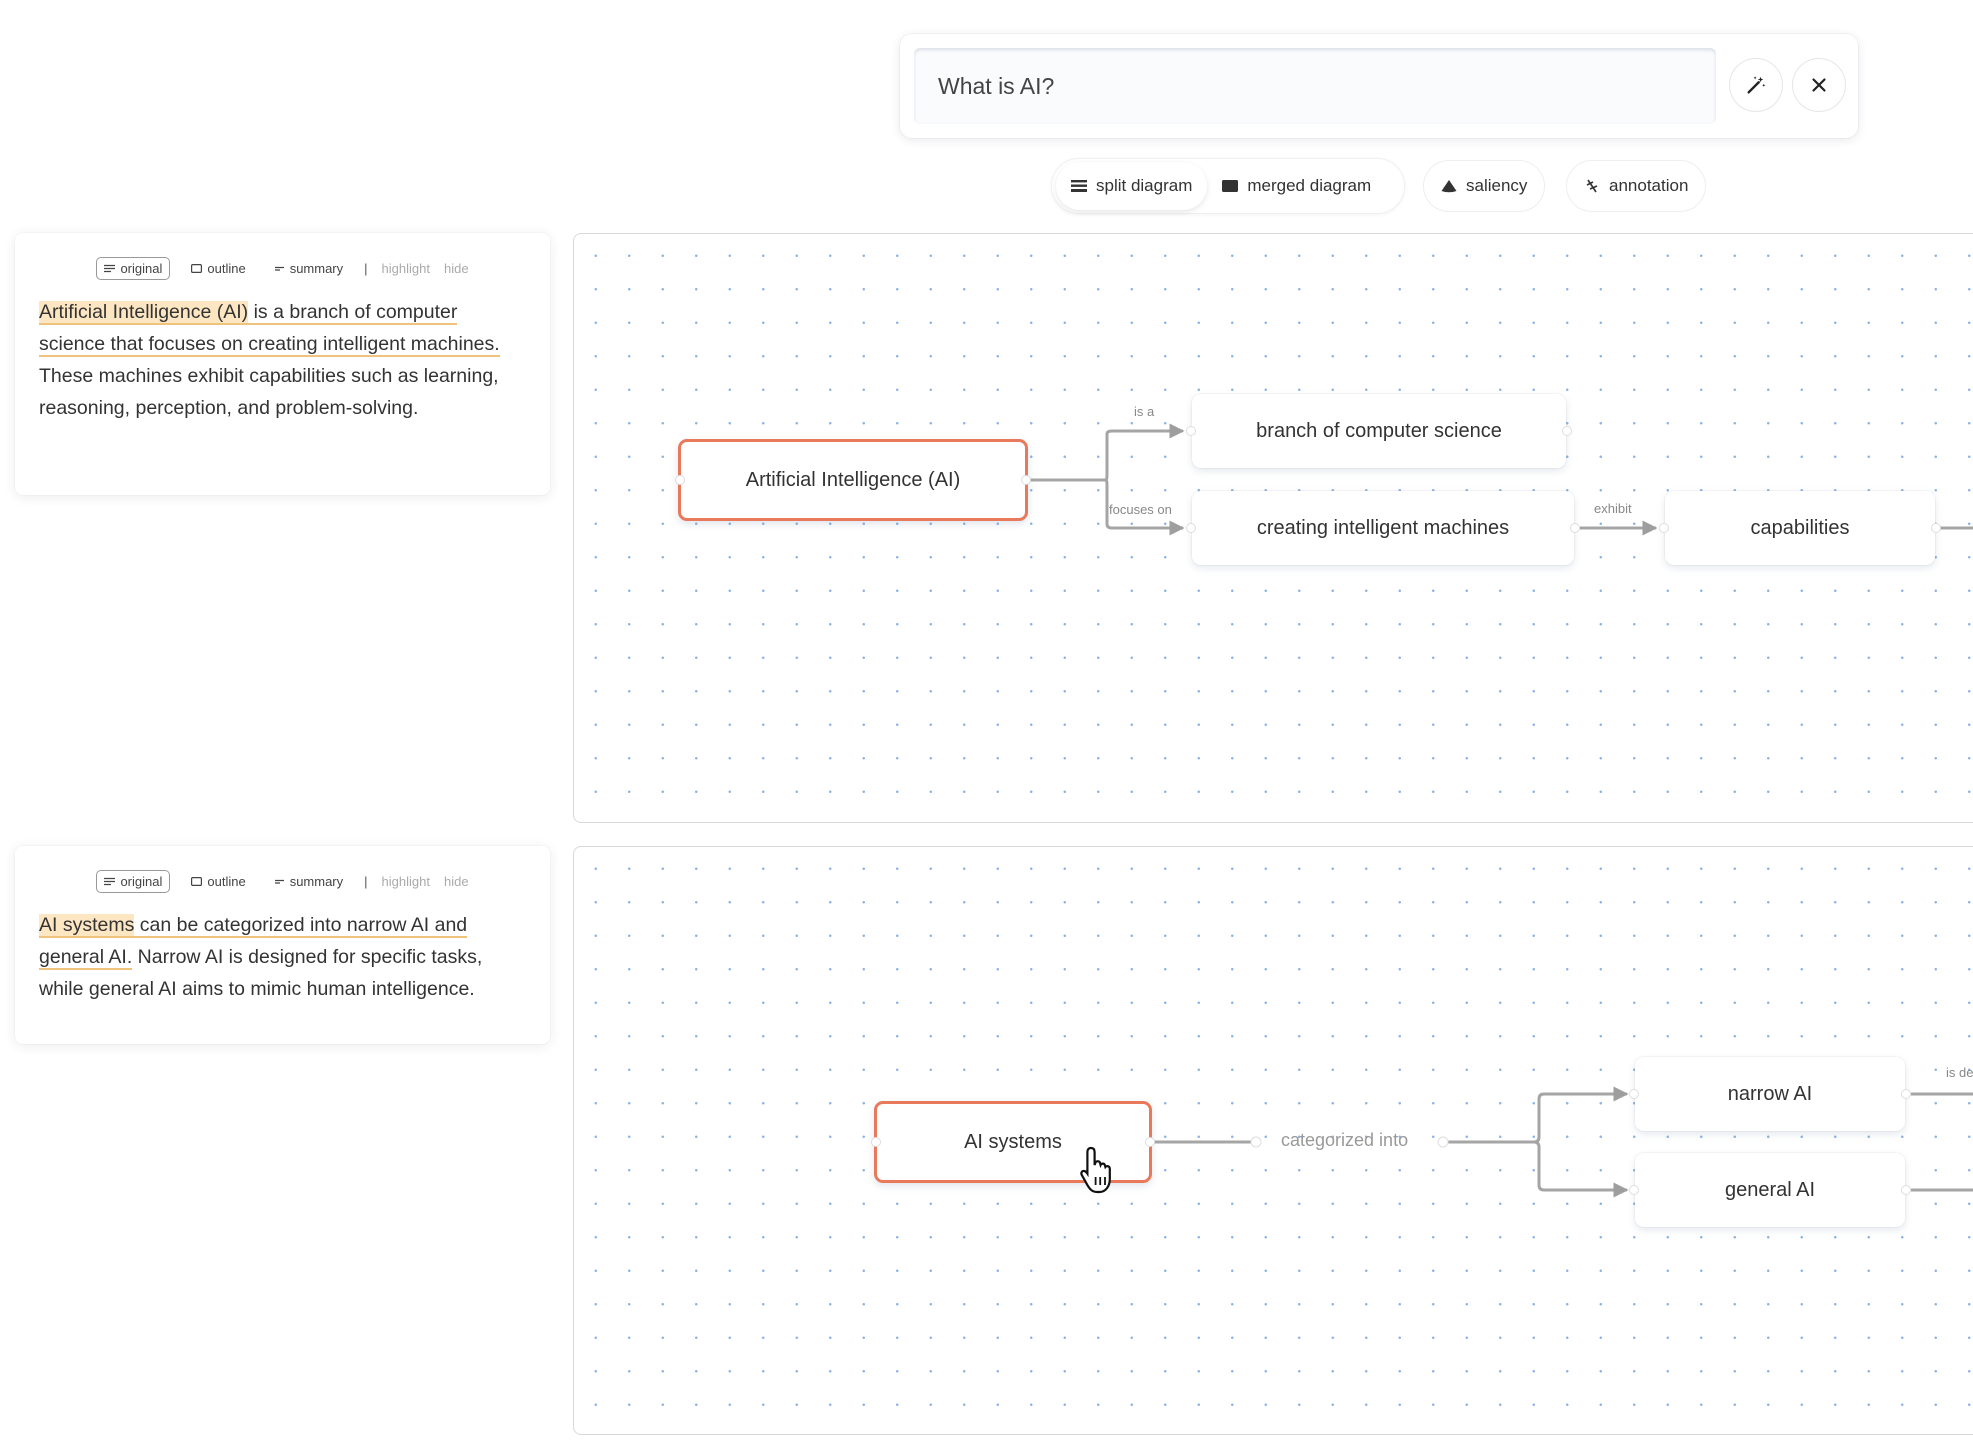 The image size is (1973, 1454). I want to click on relation-label-categorized-into: categorized into, so click(1344, 1140).